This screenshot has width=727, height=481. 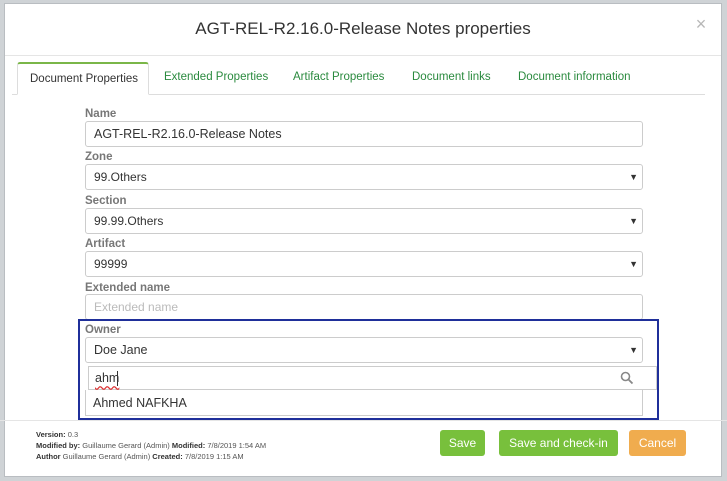 What do you see at coordinates (106, 201) in the screenshot?
I see `section-label: Section` at bounding box center [106, 201].